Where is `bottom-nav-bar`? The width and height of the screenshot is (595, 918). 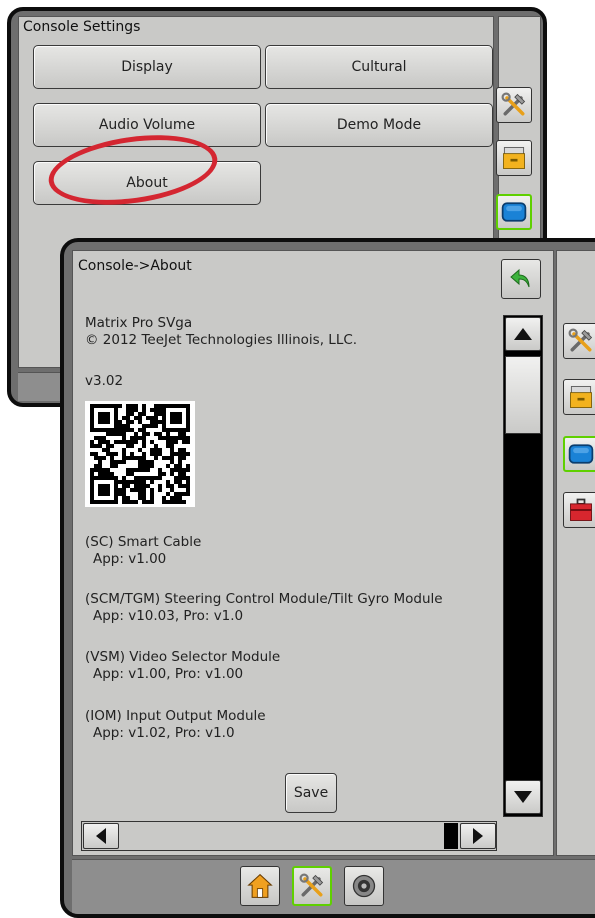 bottom-nav-bar is located at coordinates (333, 886).